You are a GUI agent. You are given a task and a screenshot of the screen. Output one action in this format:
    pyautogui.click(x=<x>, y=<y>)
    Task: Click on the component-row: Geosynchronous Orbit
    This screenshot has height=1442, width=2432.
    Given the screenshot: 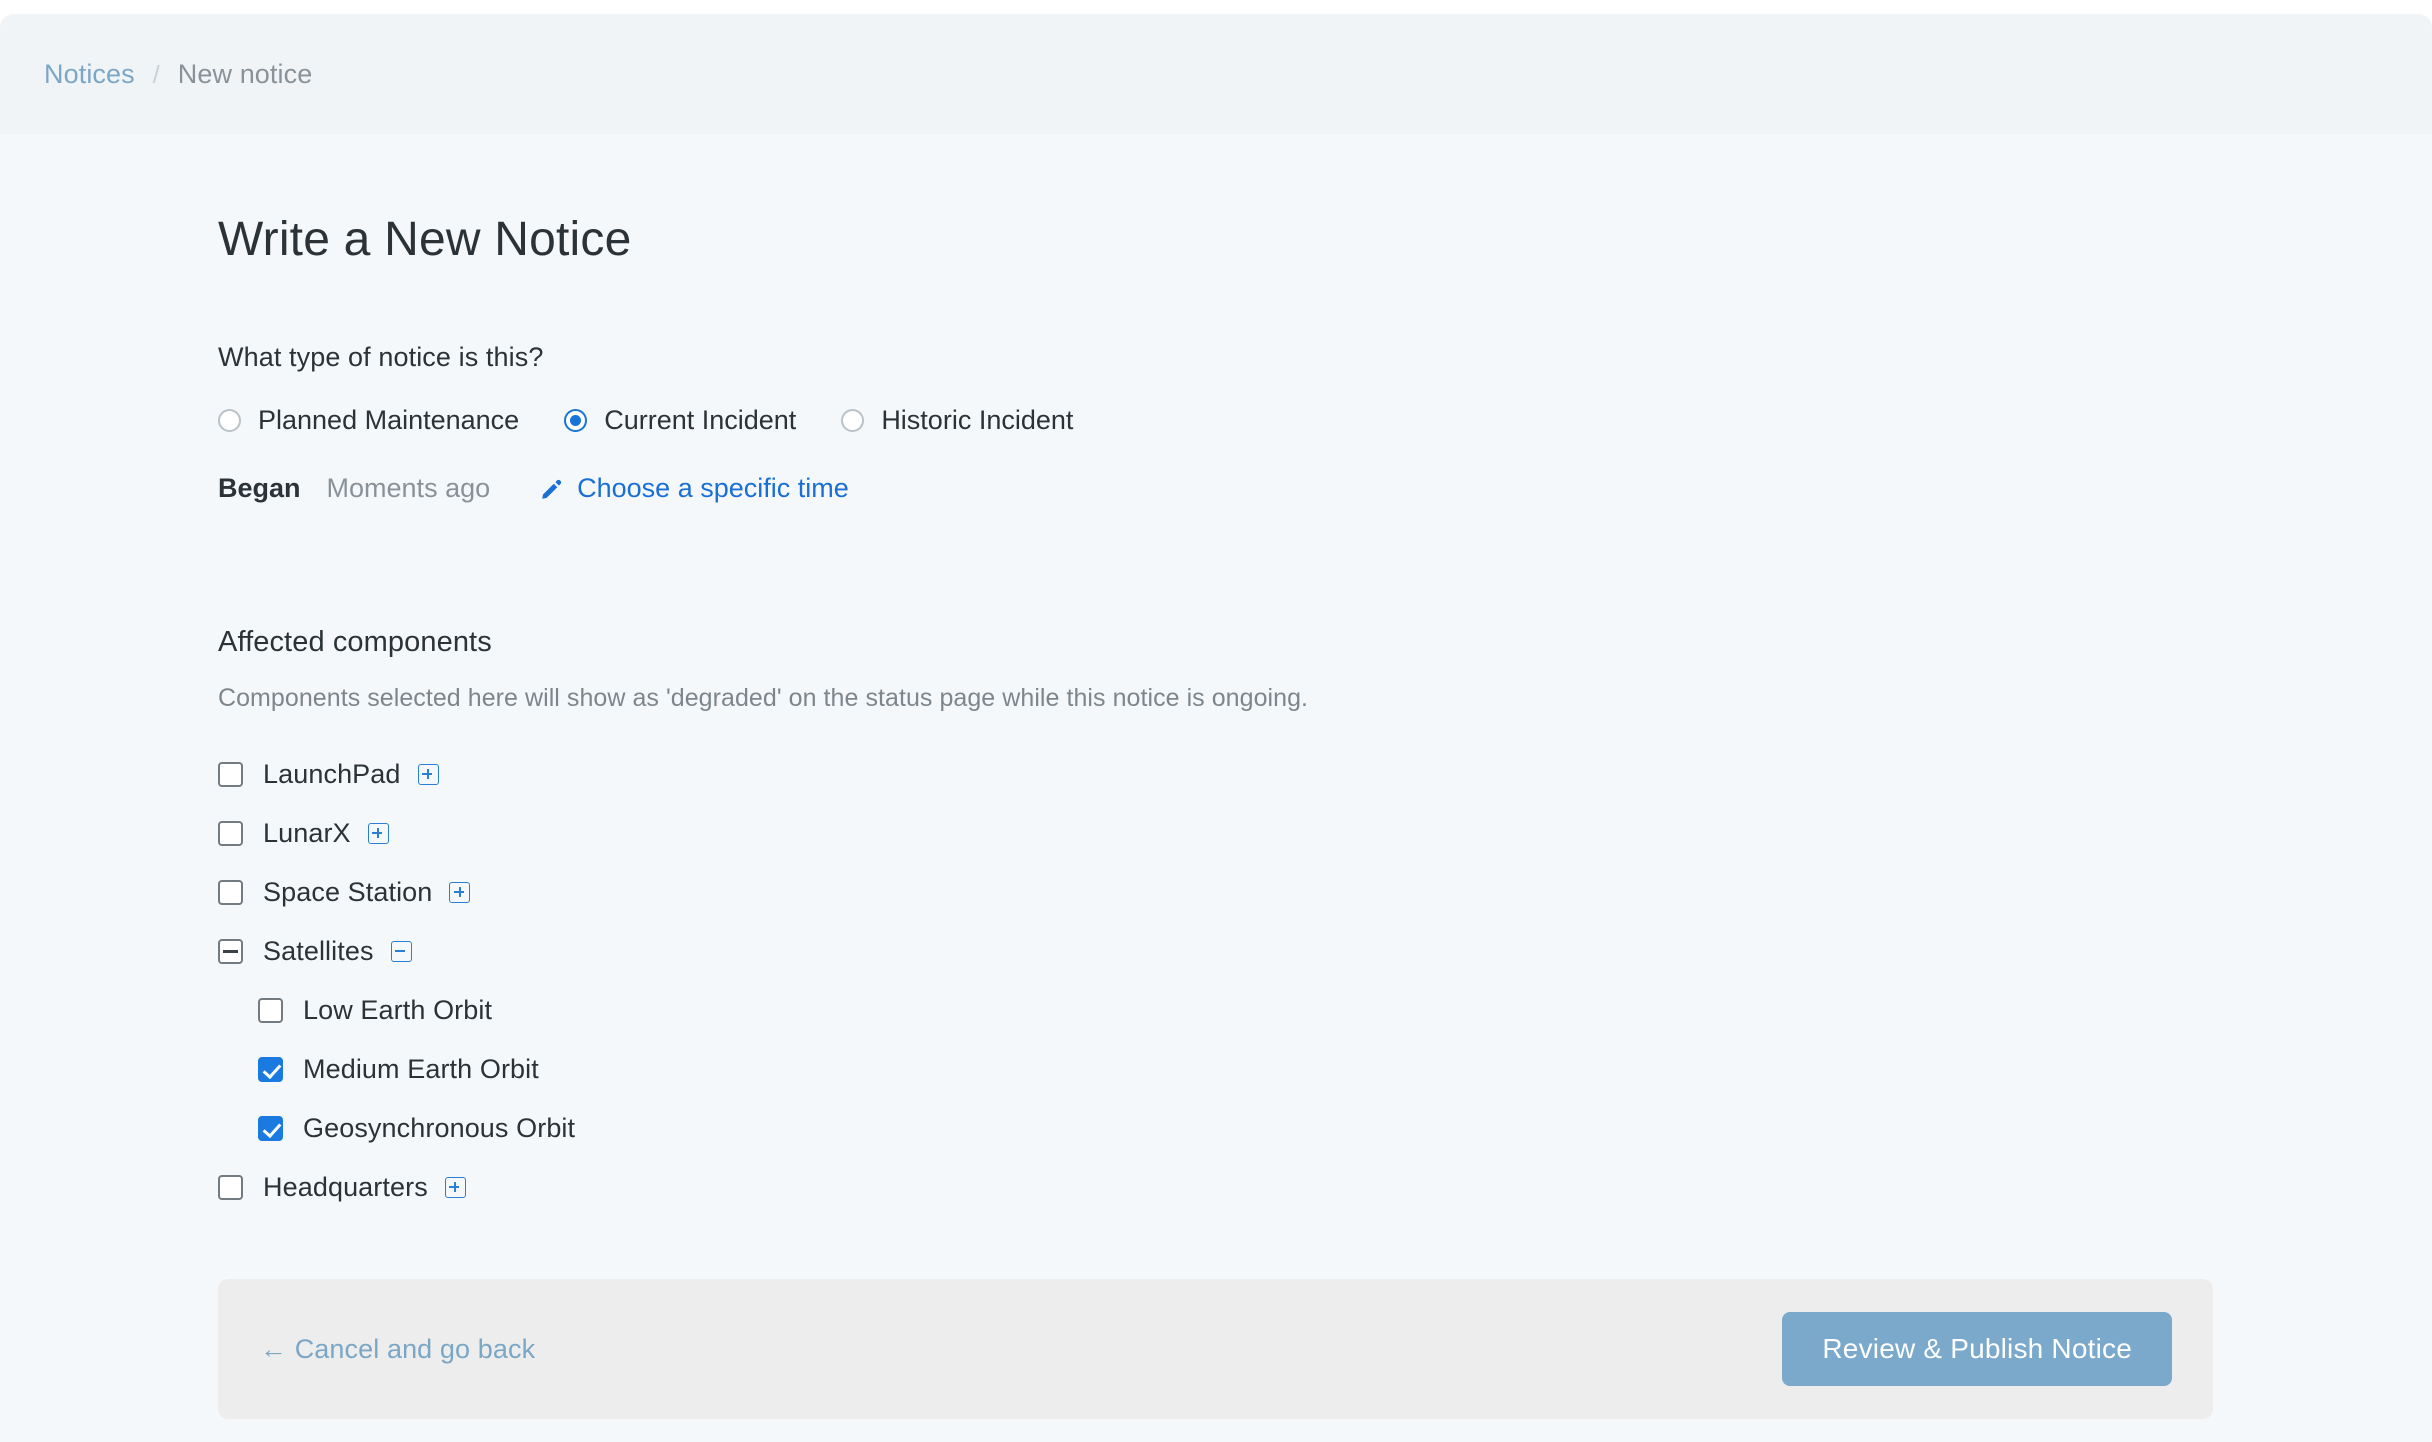 What is the action you would take?
    pyautogui.click(x=1325, y=1128)
    